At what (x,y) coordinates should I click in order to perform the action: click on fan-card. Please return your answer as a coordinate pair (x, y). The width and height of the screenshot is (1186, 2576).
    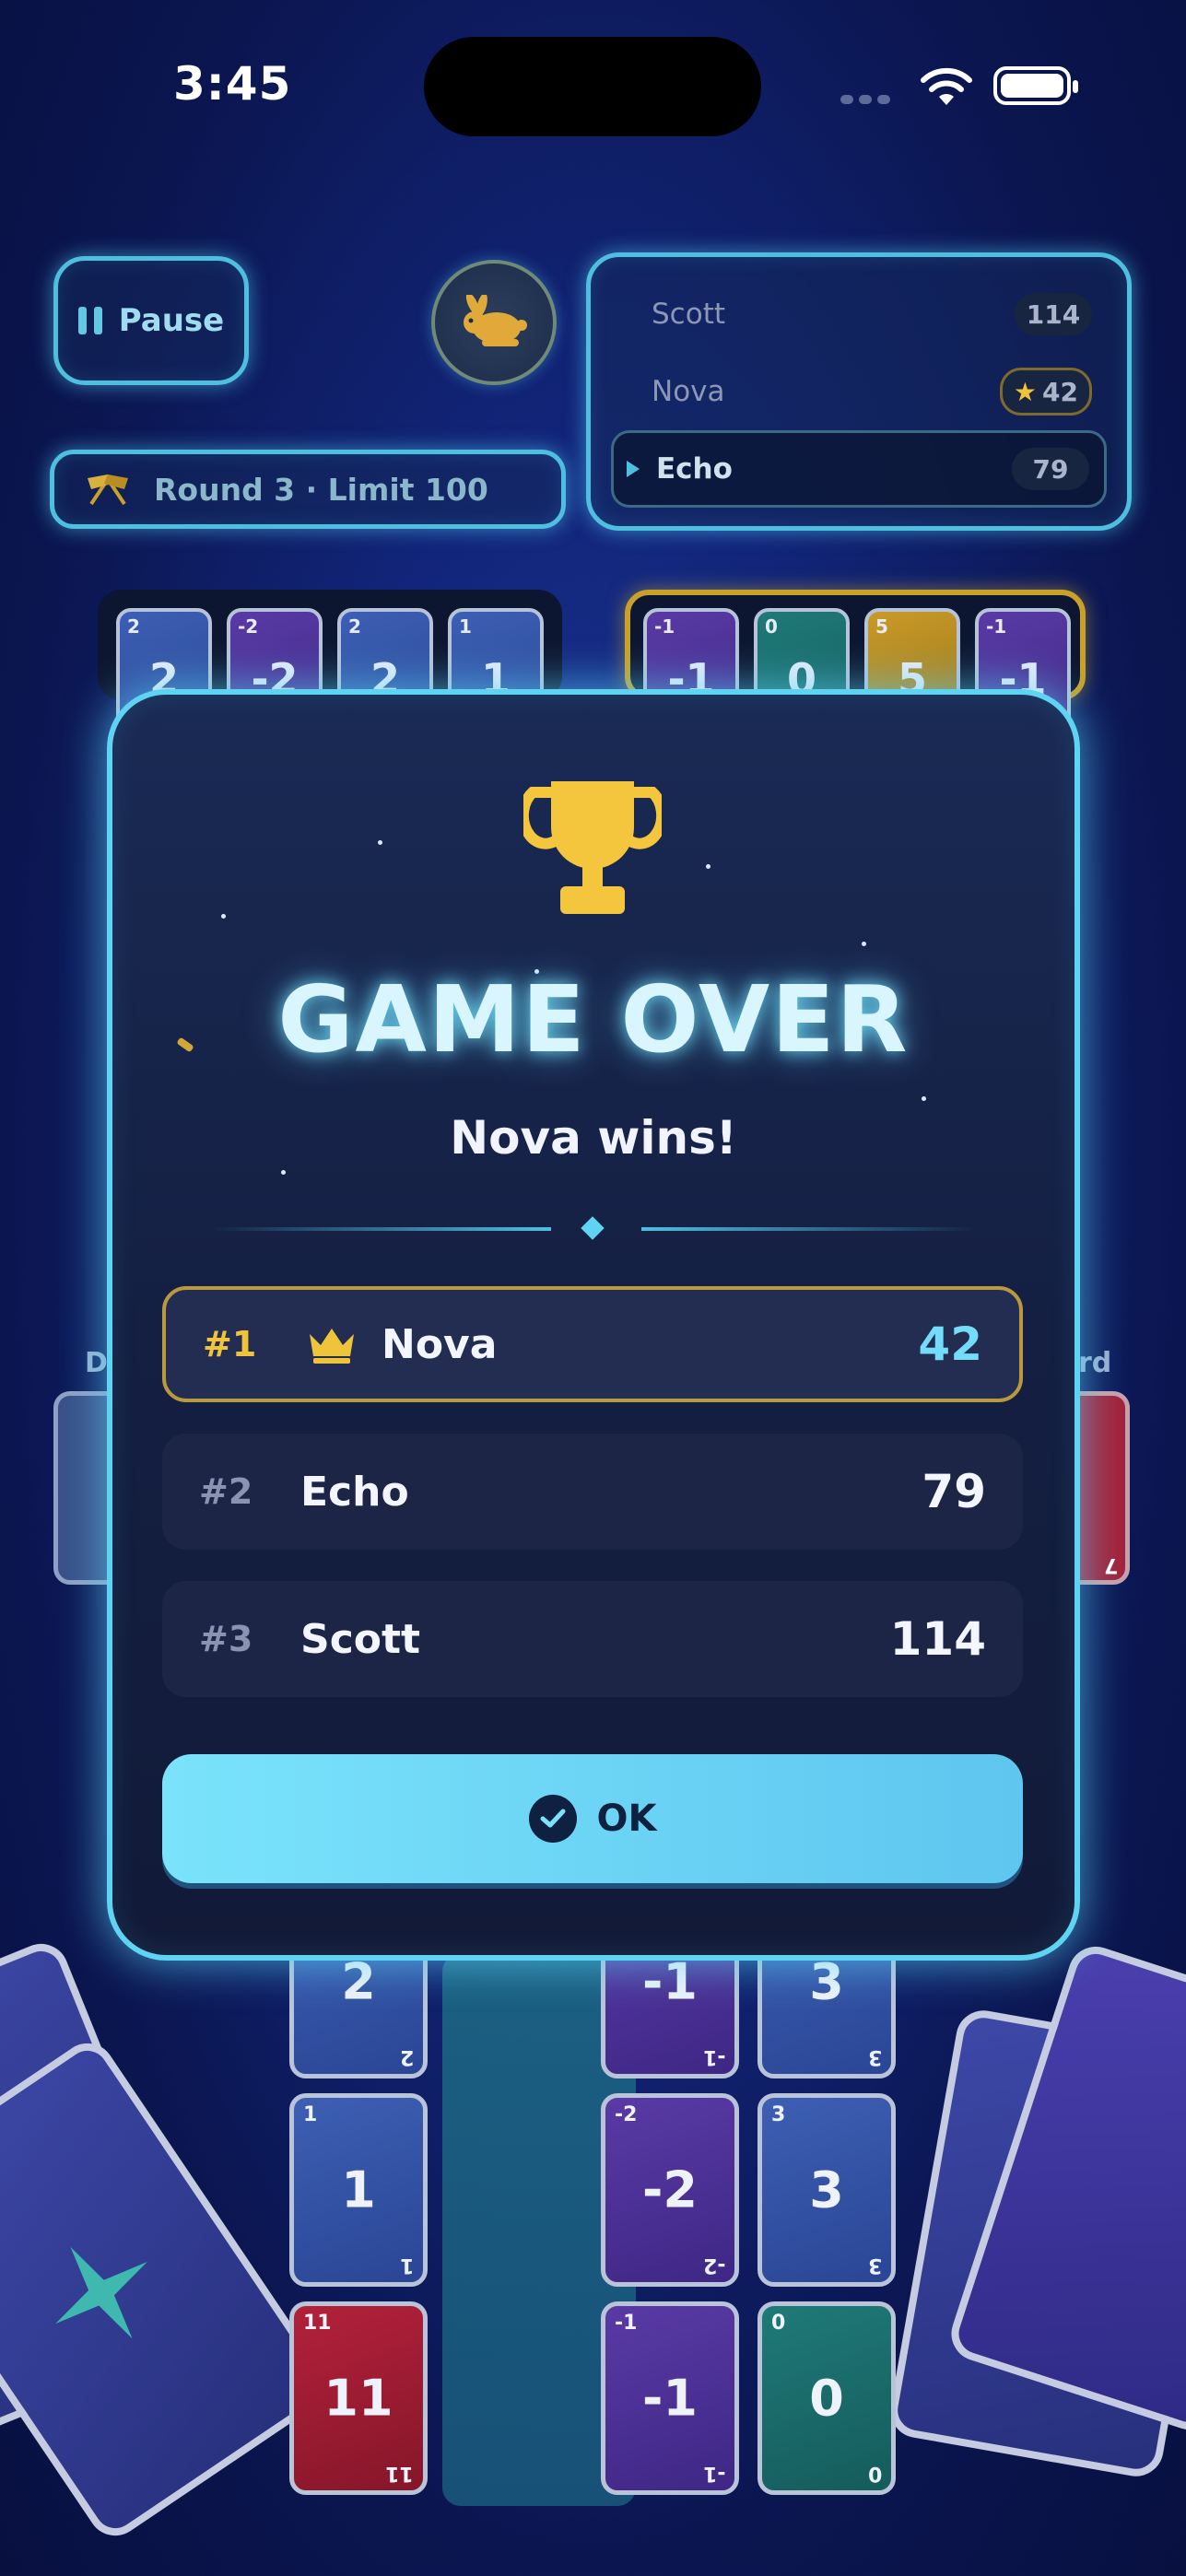
    Looking at the image, I should click on (168, 2289).